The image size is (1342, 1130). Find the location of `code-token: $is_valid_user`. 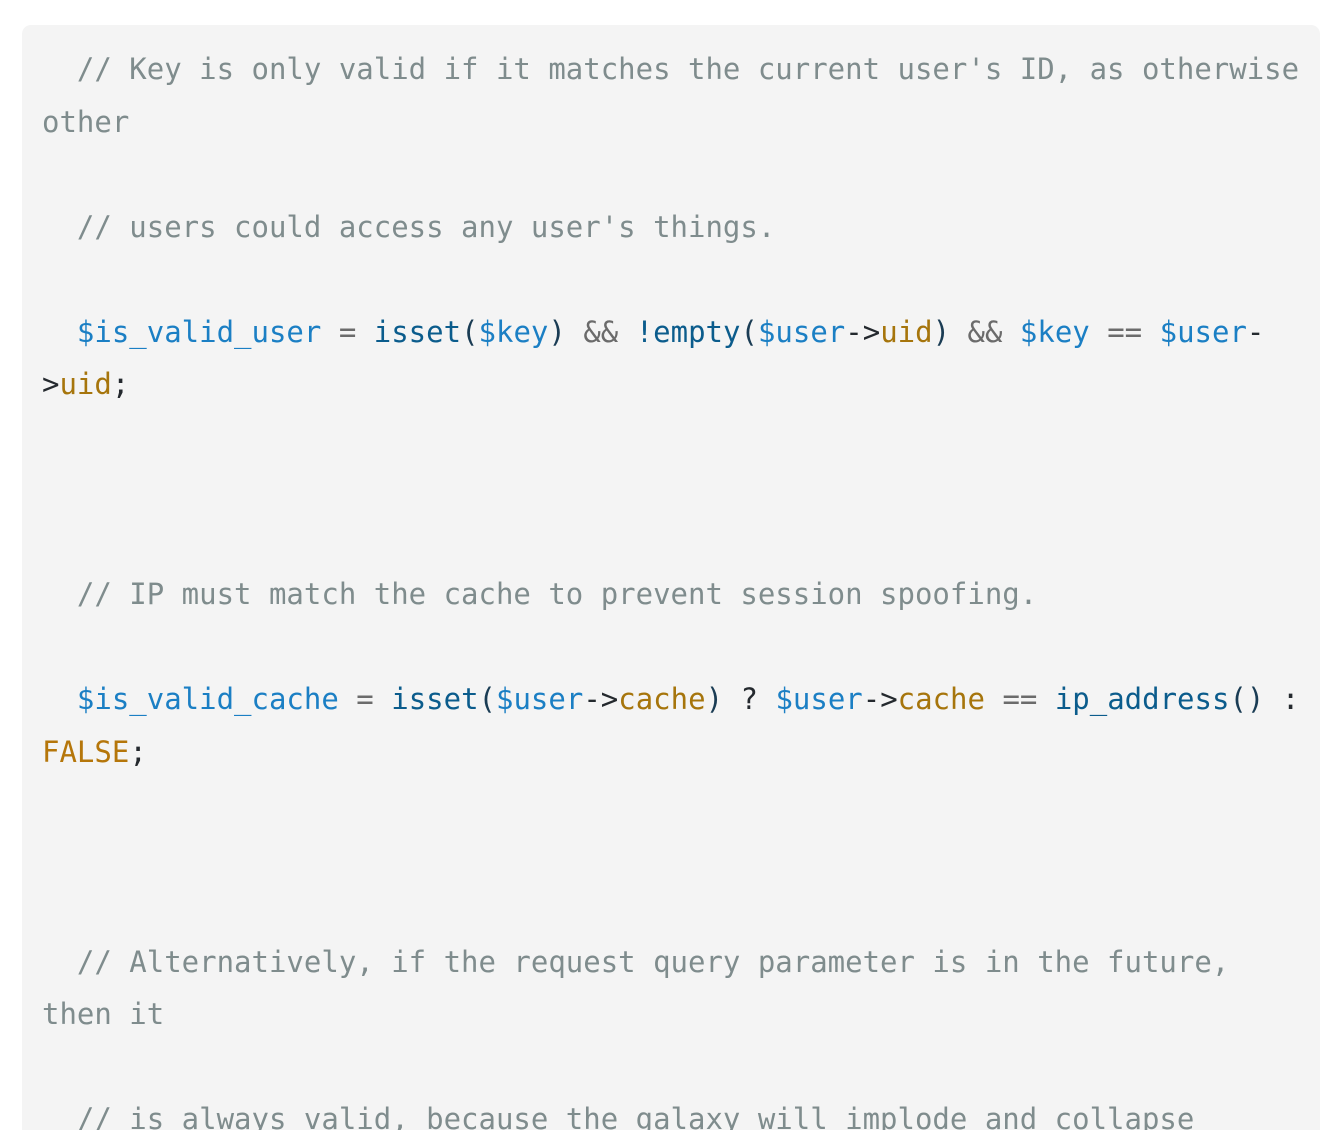

code-token: $is_valid_user is located at coordinates (199, 331).